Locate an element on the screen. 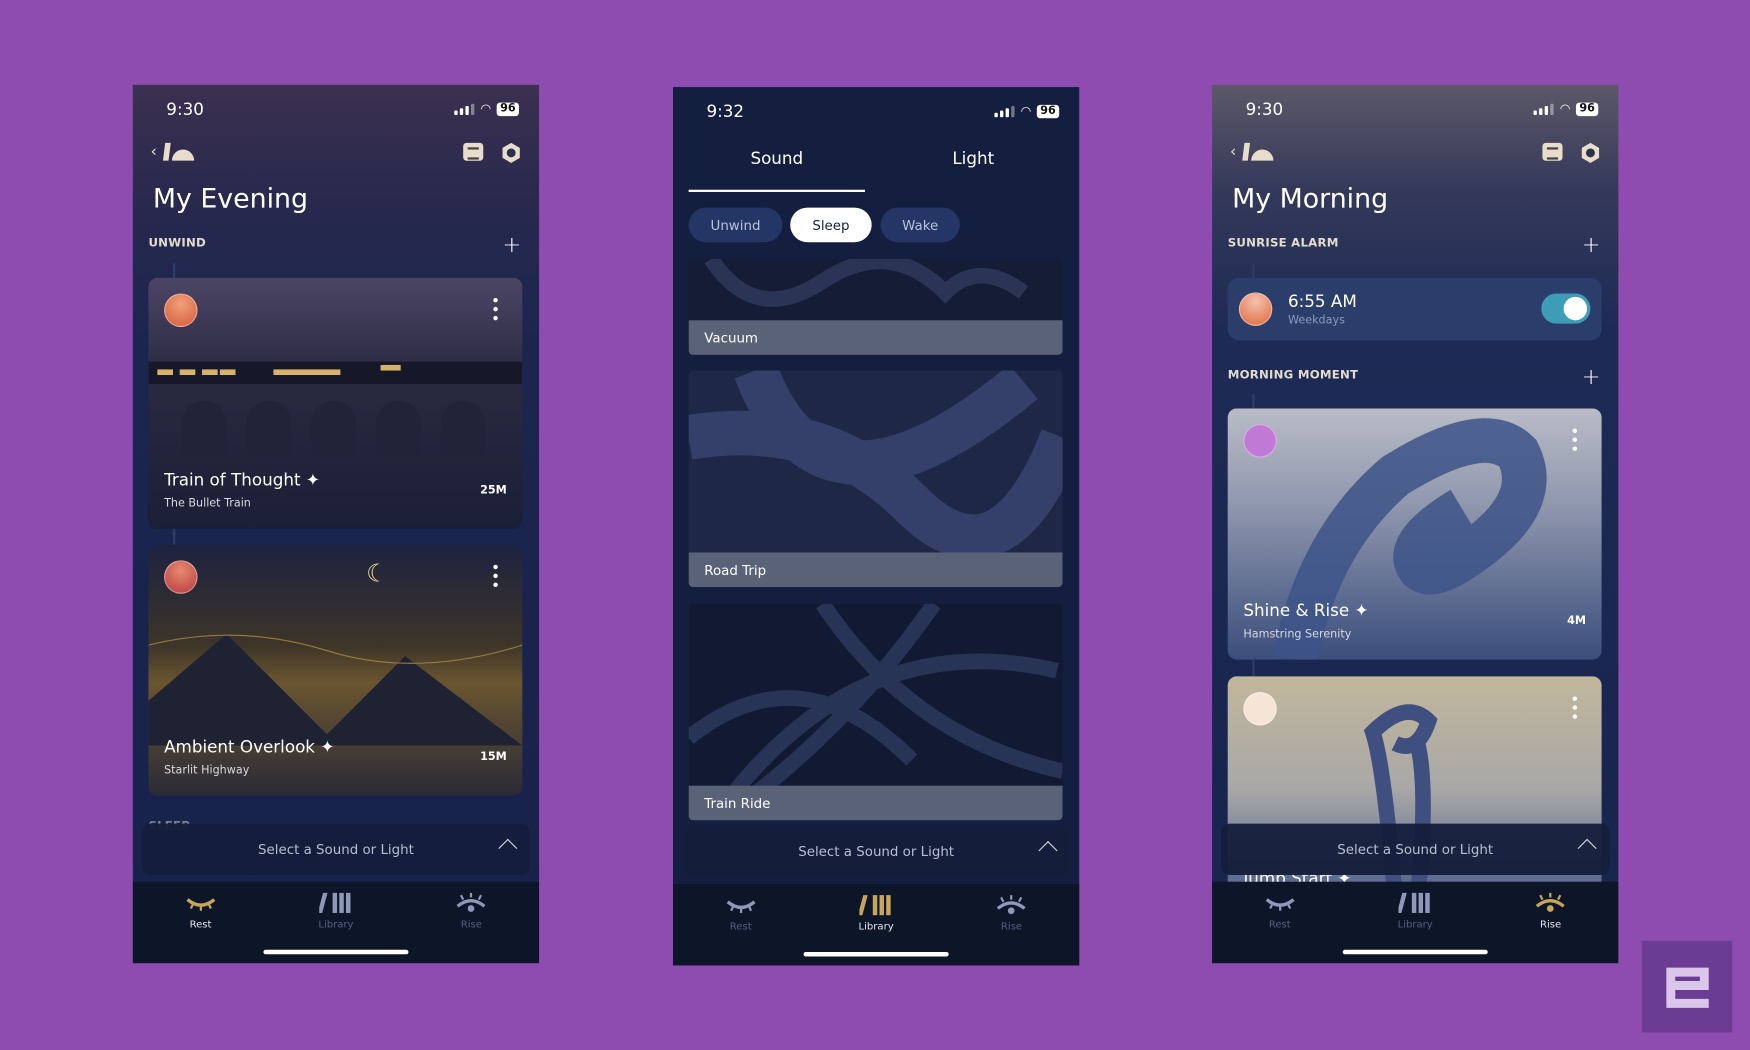  train-illustration is located at coordinates (335, 409).